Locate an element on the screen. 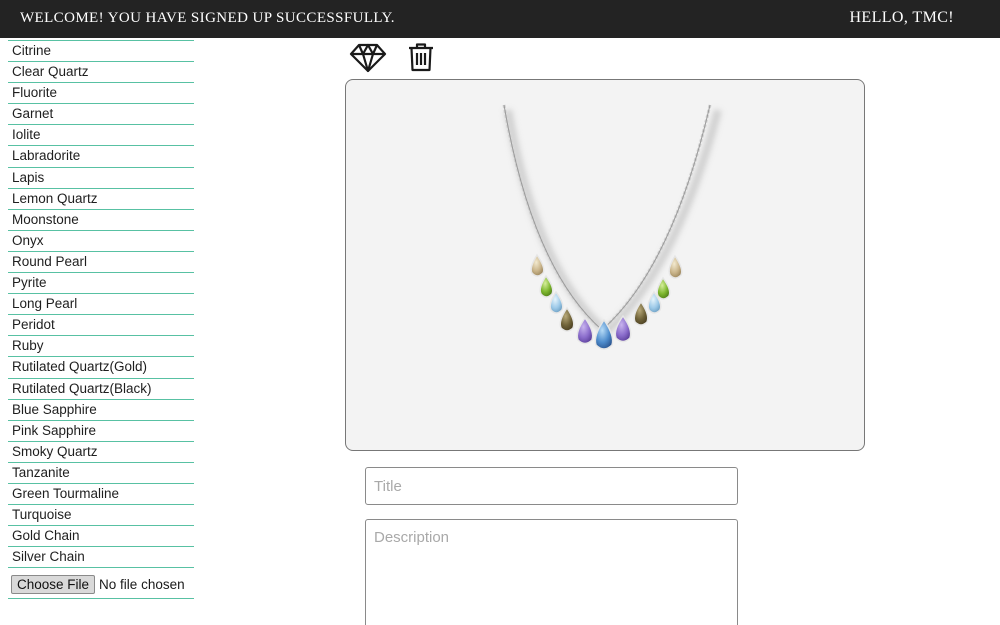  sidebar-item-rutilated-quartz-black: Rutilated Quartz(Black) is located at coordinates (101, 388).